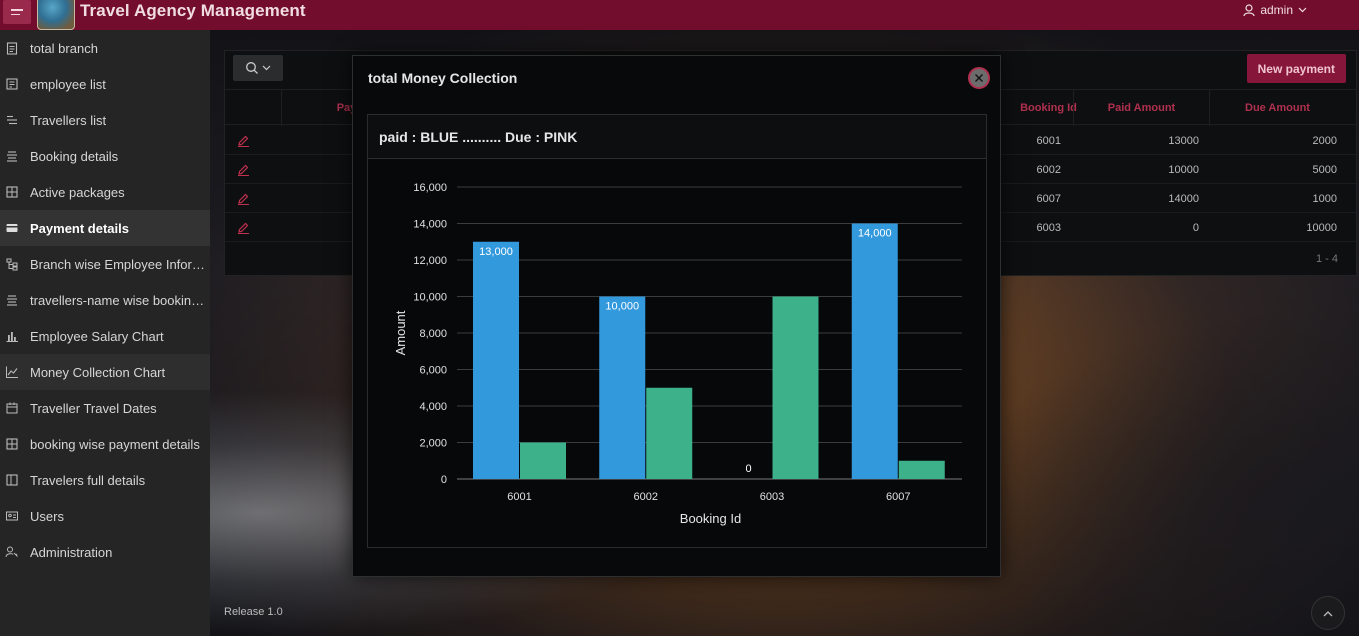 The image size is (1359, 636). What do you see at coordinates (622, 307) in the screenshot?
I see `data-label: 10,000` at bounding box center [622, 307].